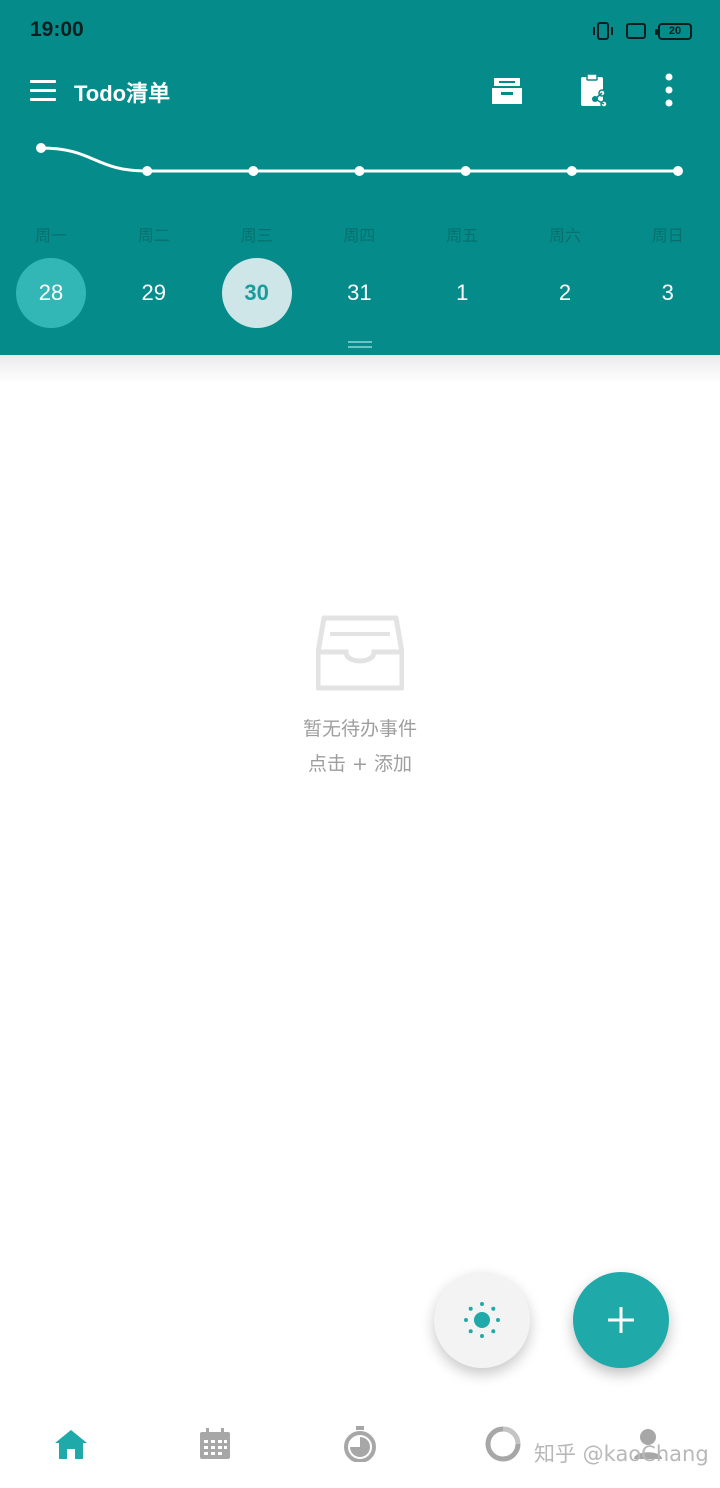  I want to click on inbox-icon, so click(507, 91).